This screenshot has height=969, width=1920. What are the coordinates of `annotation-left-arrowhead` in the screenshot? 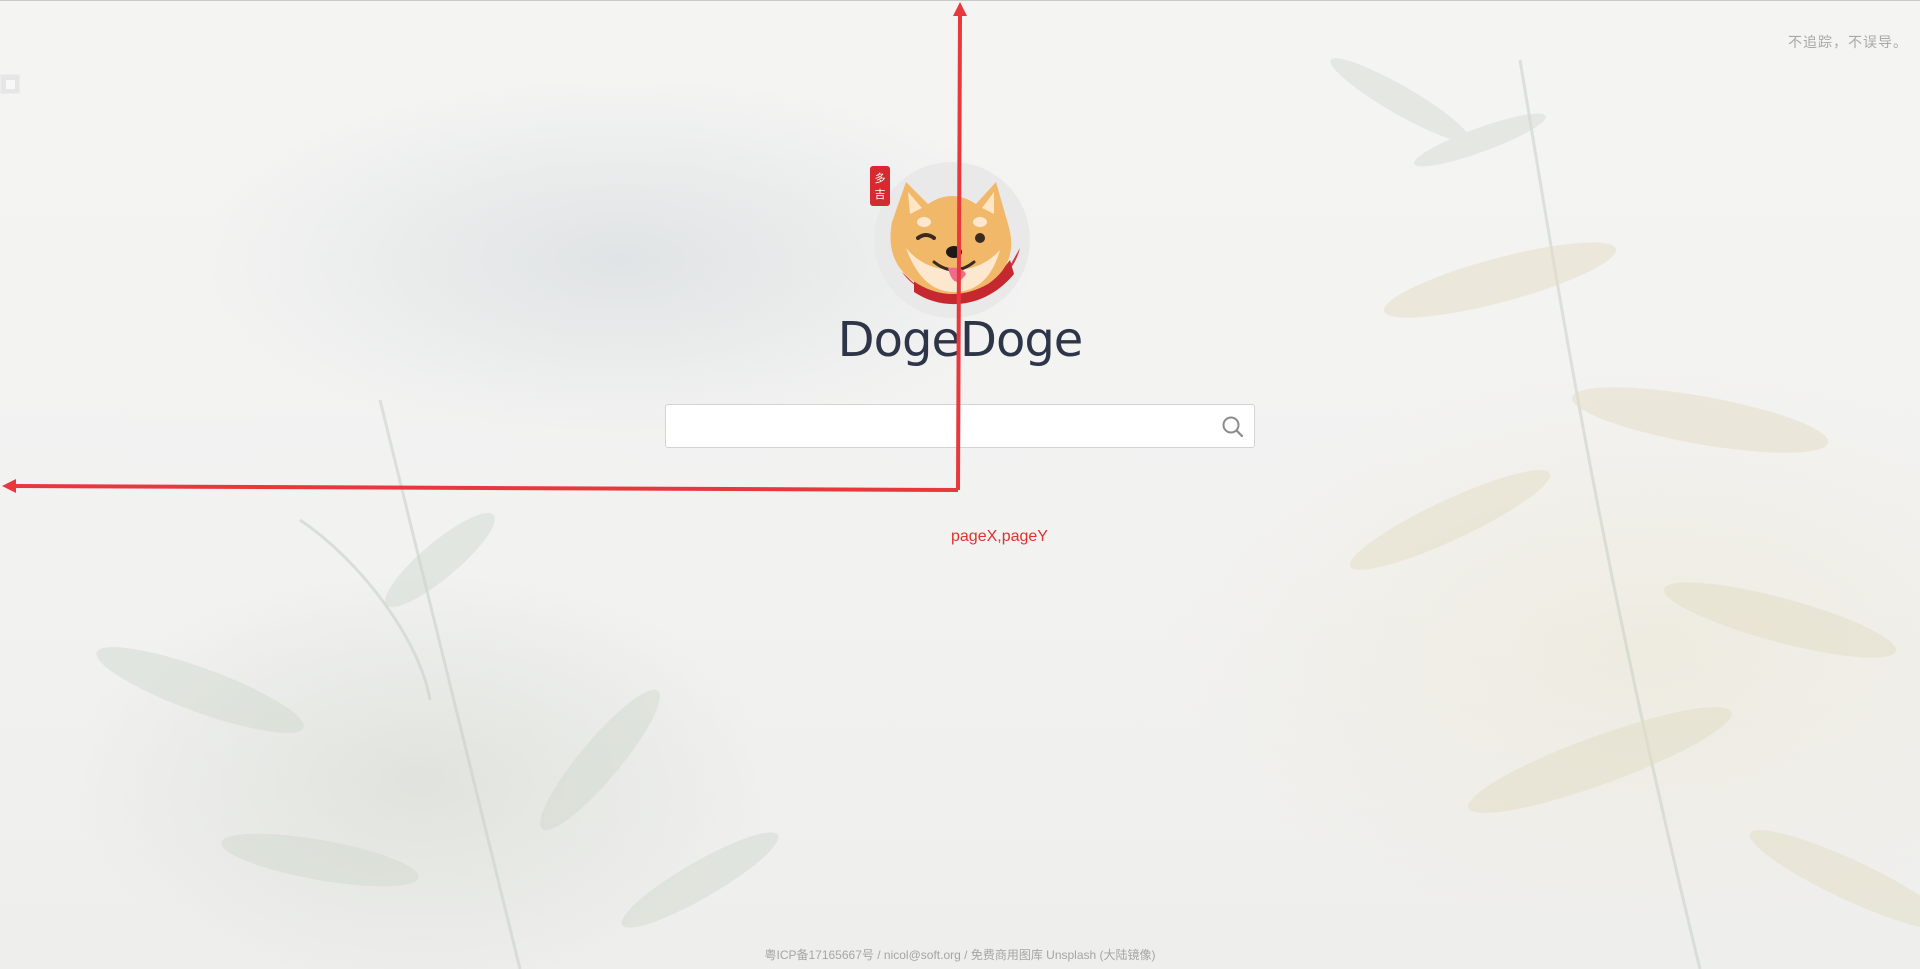 It's located at (9, 486).